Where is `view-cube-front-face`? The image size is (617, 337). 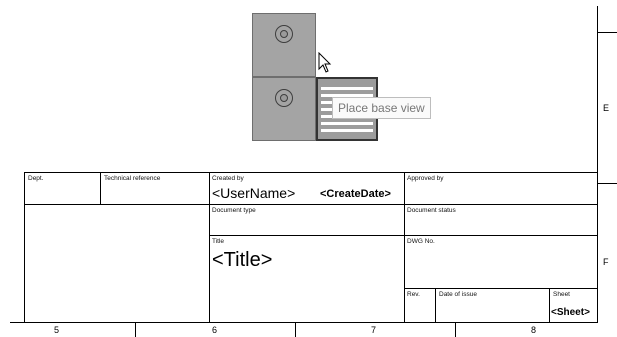
view-cube-front-face is located at coordinates (284, 109).